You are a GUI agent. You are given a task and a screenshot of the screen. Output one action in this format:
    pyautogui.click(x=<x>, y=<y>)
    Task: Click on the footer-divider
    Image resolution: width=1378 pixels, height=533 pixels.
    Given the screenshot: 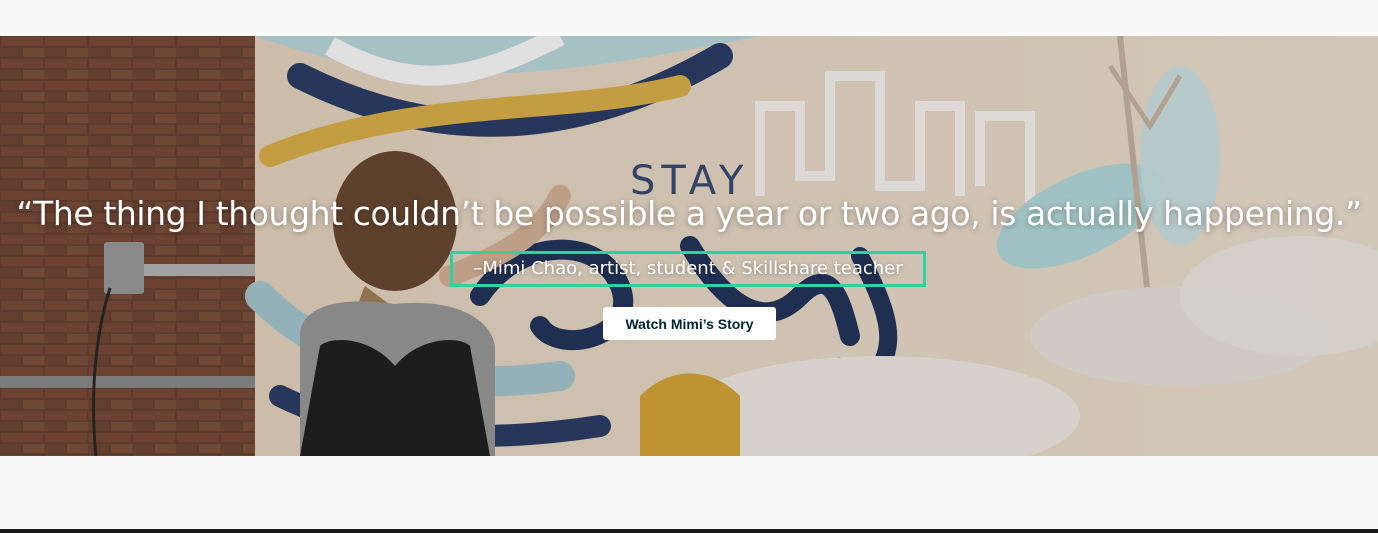 What is the action you would take?
    pyautogui.click(x=689, y=531)
    